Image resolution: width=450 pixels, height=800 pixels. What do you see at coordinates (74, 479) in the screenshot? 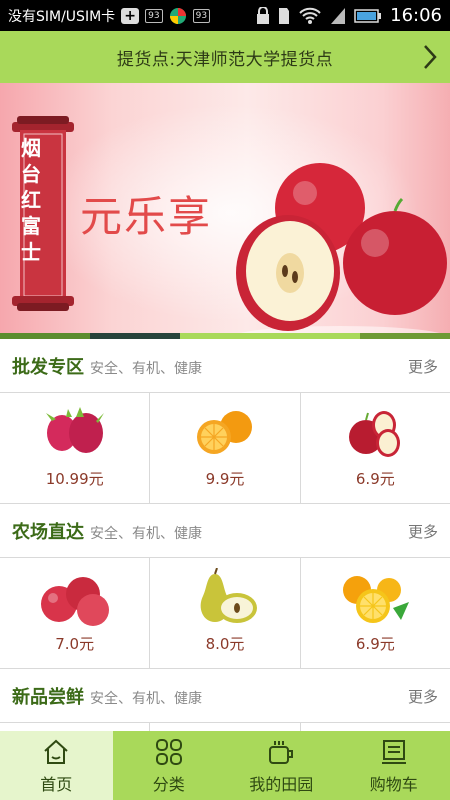
I see `product-price: 10.99元` at bounding box center [74, 479].